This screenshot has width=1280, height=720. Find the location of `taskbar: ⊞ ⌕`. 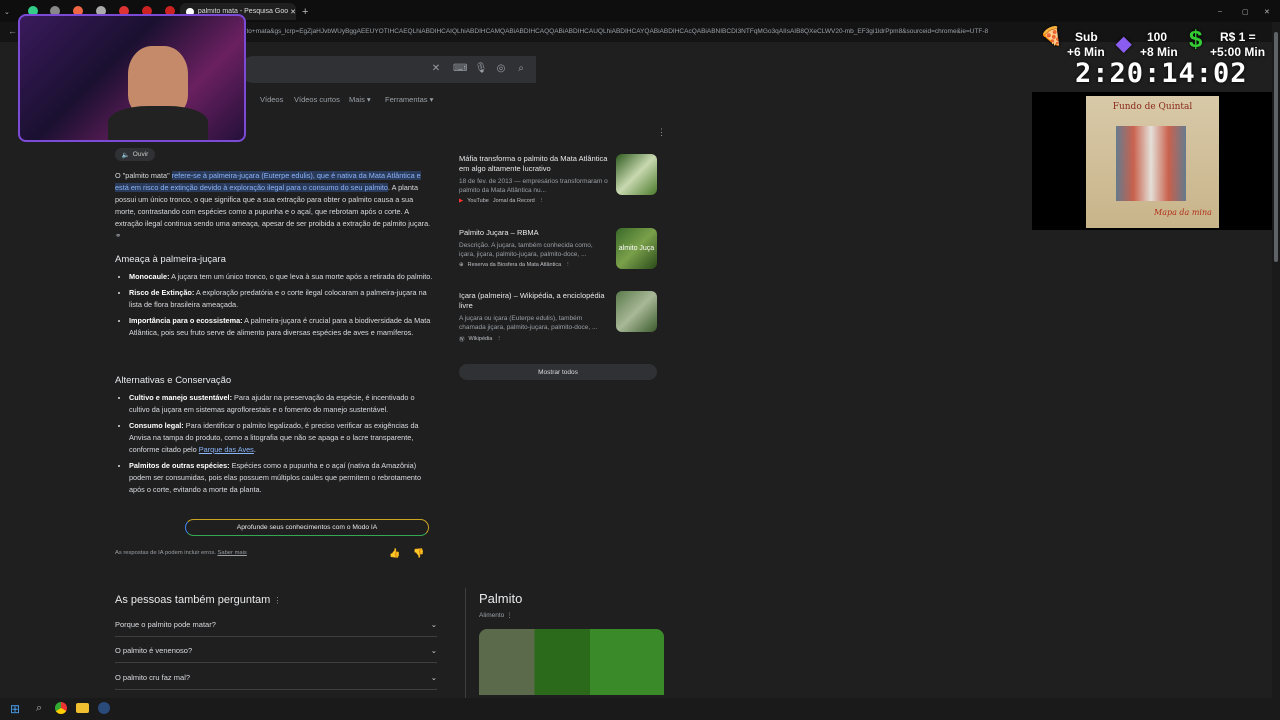

taskbar: ⊞ ⌕ is located at coordinates (640, 709).